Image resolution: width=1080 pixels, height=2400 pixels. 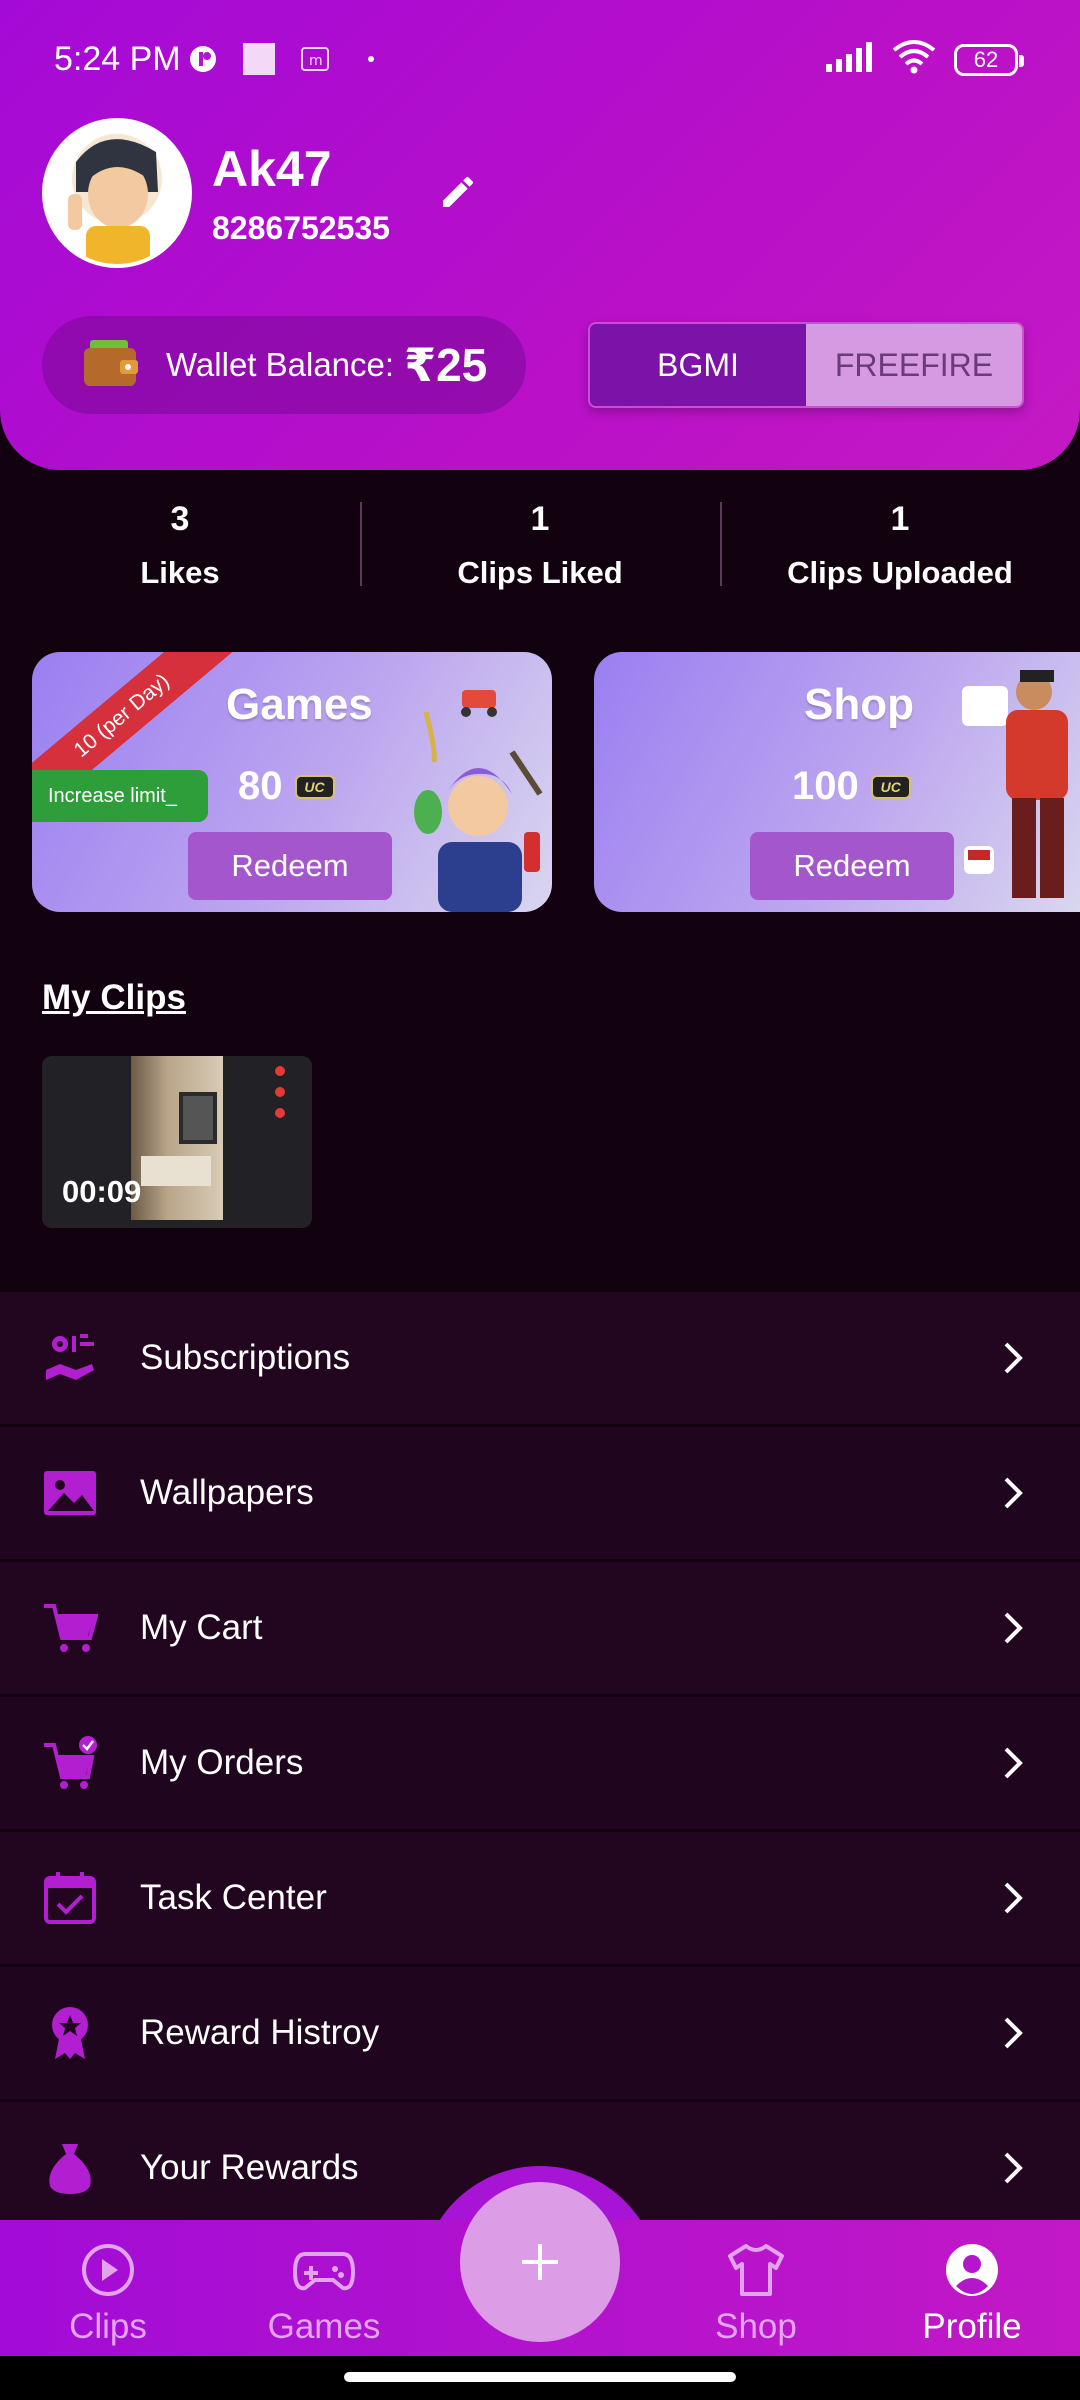 I want to click on gamepad-icon, so click(x=324, y=2272).